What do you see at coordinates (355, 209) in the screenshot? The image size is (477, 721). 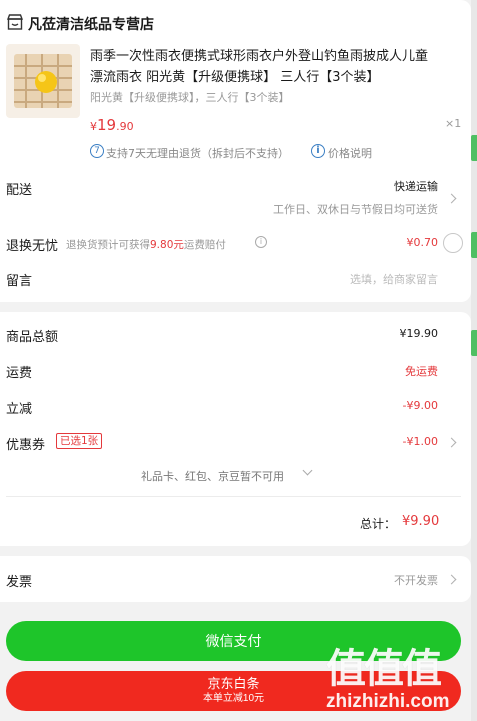 I see `delivery-schedule: 工作日、双休日与节假日均可送货` at bounding box center [355, 209].